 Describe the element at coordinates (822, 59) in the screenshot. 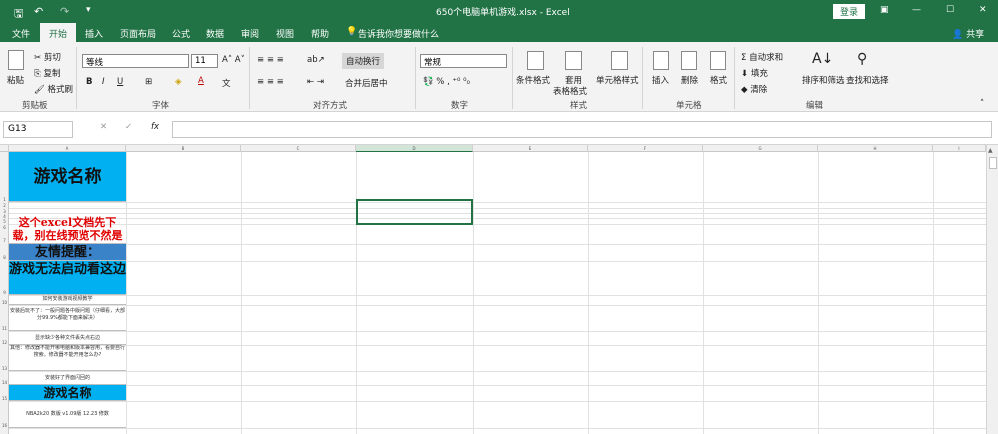

I see `sort-filter-icon: A↓` at that location.